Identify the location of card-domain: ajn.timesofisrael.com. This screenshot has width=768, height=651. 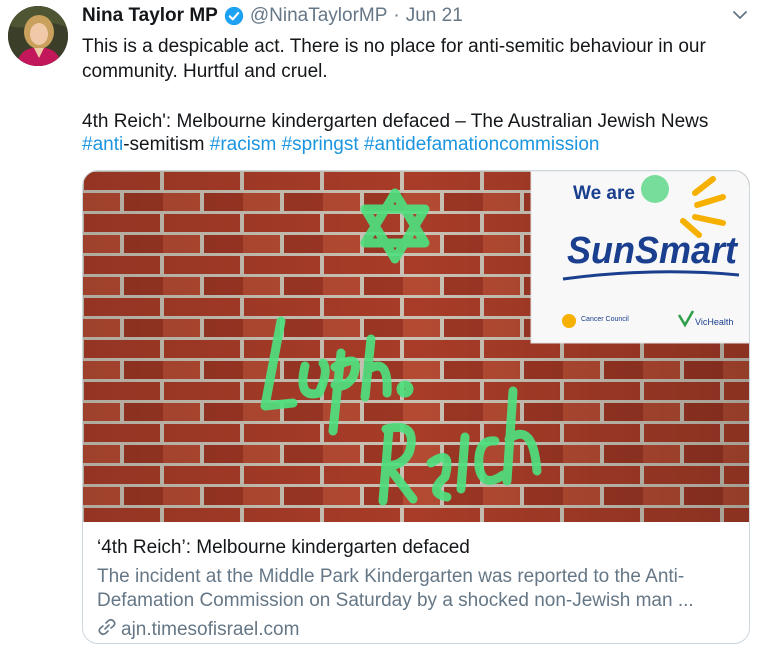
(198, 630).